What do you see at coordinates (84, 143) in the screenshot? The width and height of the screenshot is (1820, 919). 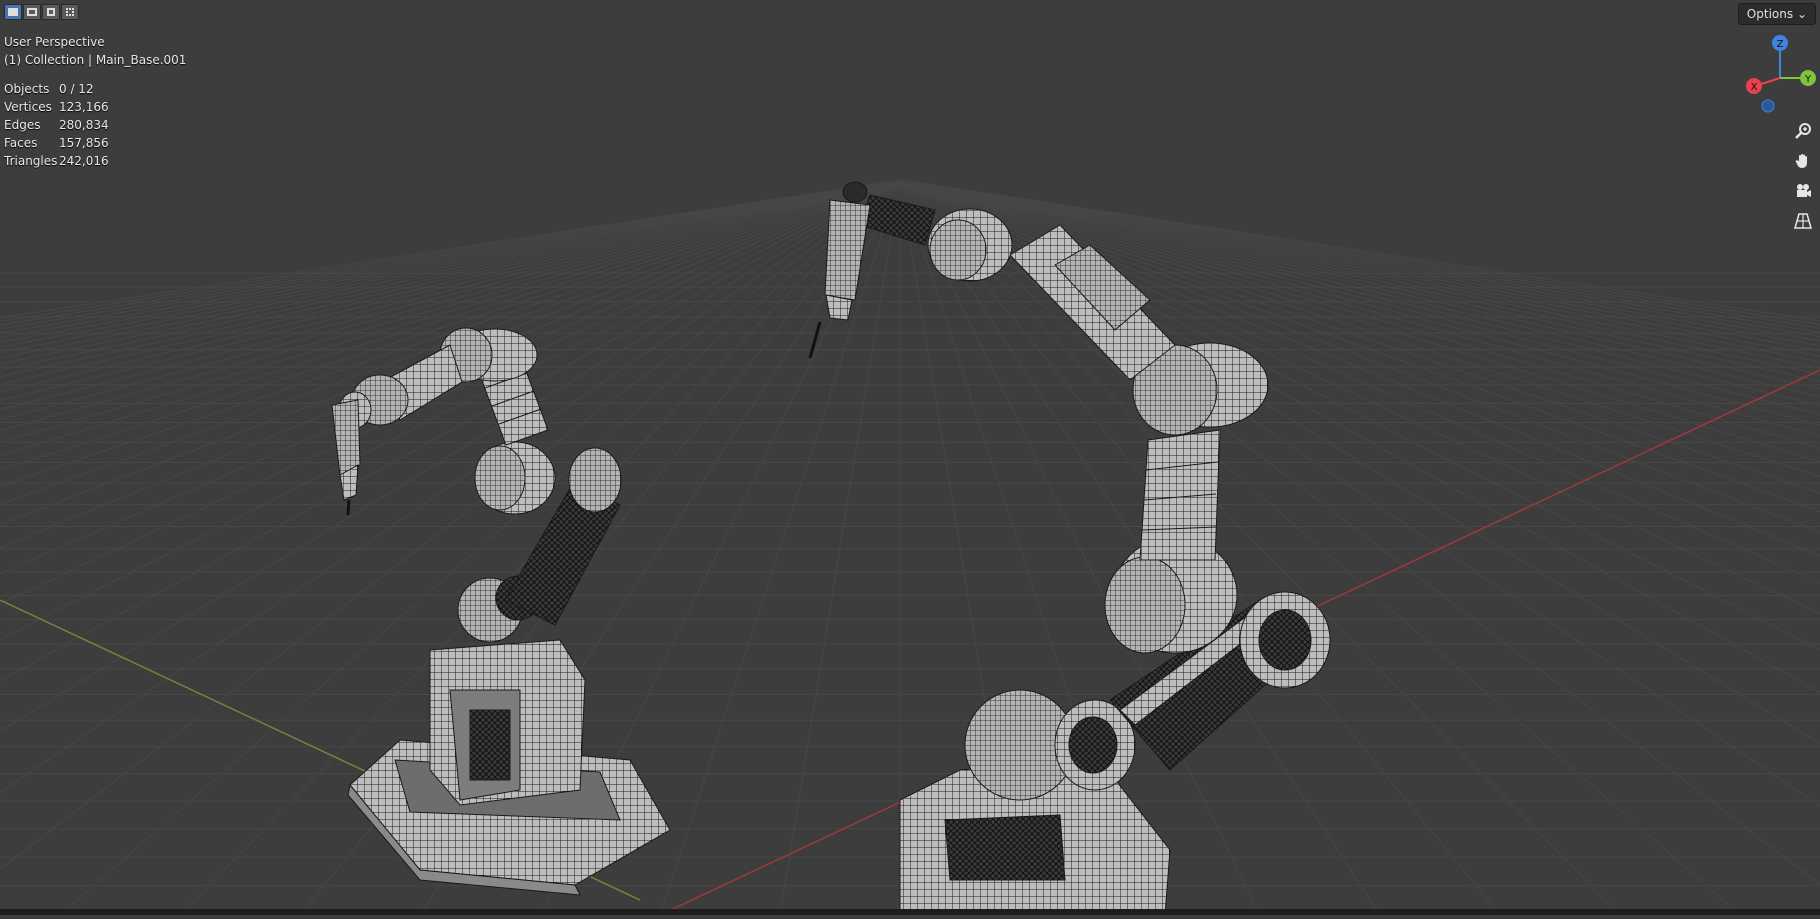 I see `stat-value: 157,856` at bounding box center [84, 143].